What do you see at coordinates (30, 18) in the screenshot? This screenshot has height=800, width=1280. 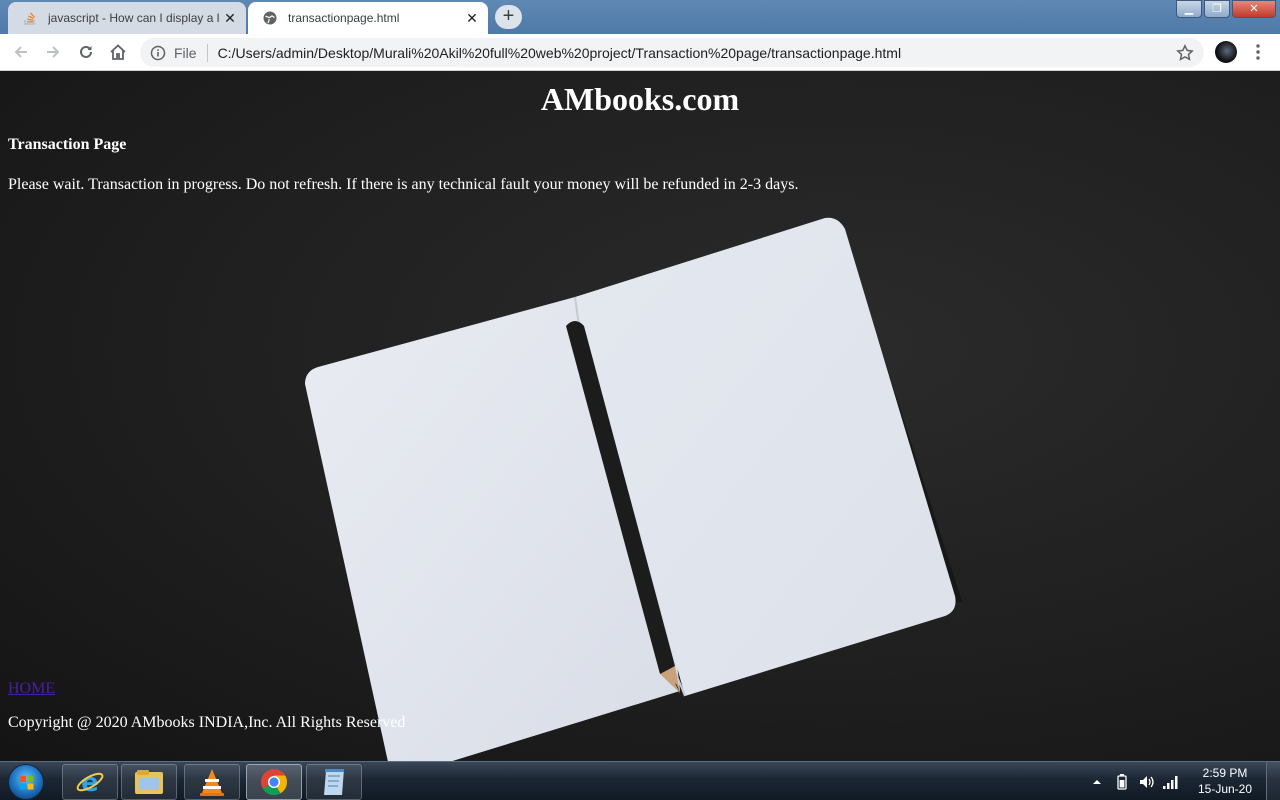 I see `stackoverflow-icon` at bounding box center [30, 18].